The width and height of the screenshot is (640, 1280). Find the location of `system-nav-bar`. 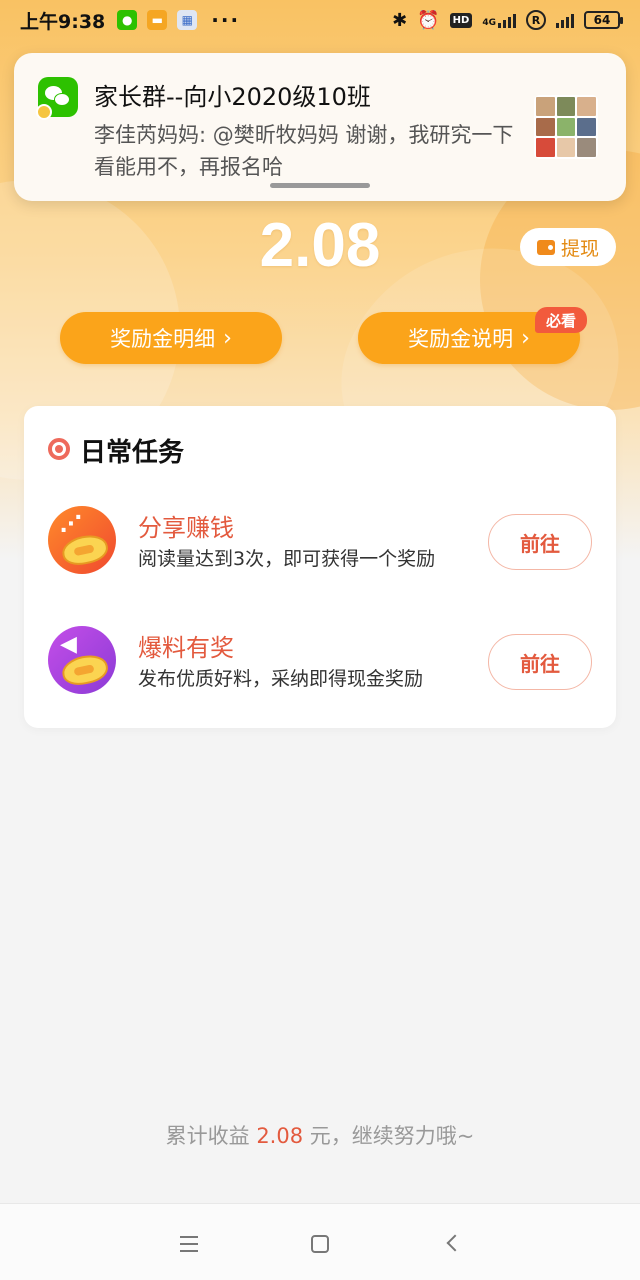

system-nav-bar is located at coordinates (320, 1241).